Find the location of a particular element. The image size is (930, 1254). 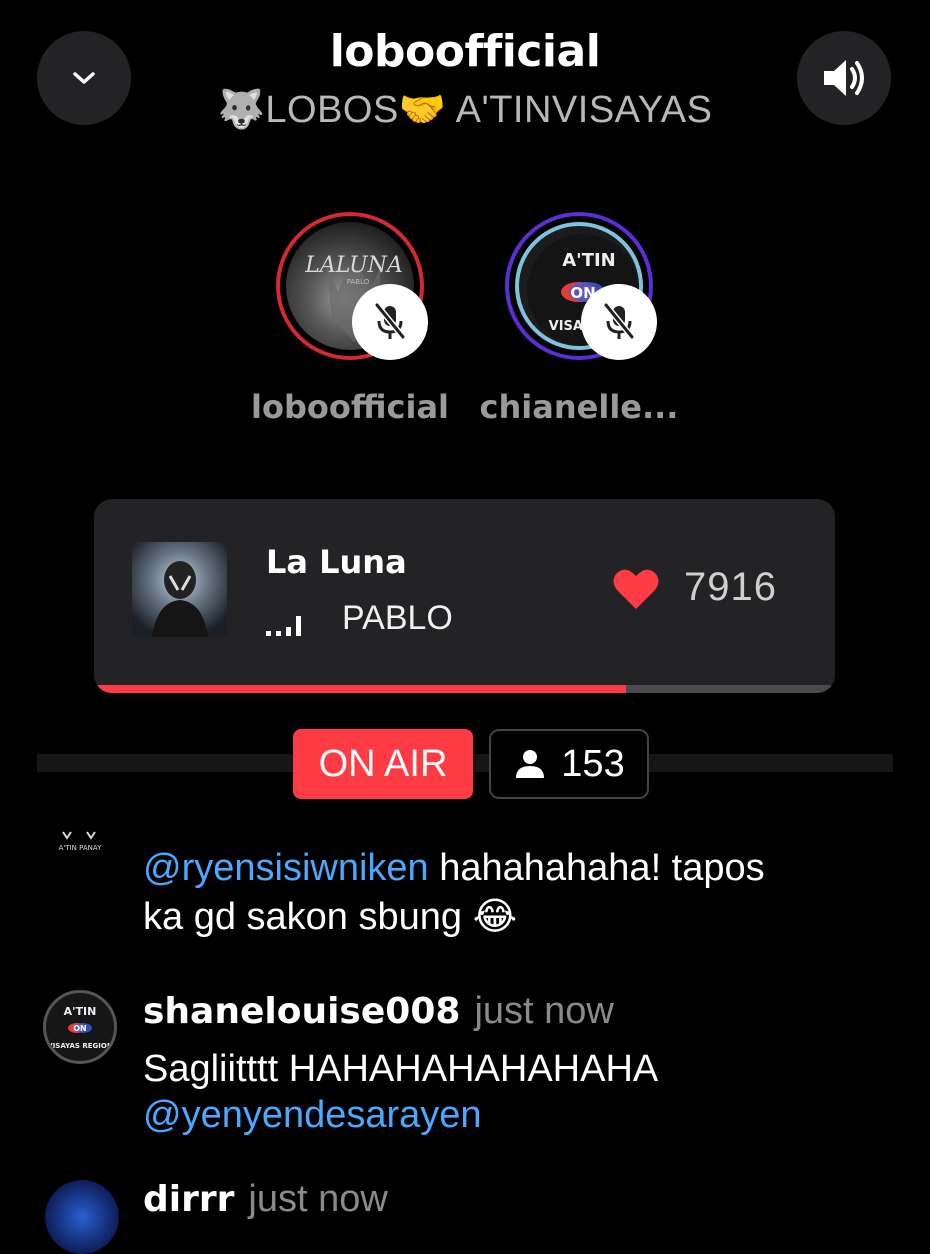

comment-text: @ryensisiwniken hahahahaha! tapos is located at coordinates (454, 868).